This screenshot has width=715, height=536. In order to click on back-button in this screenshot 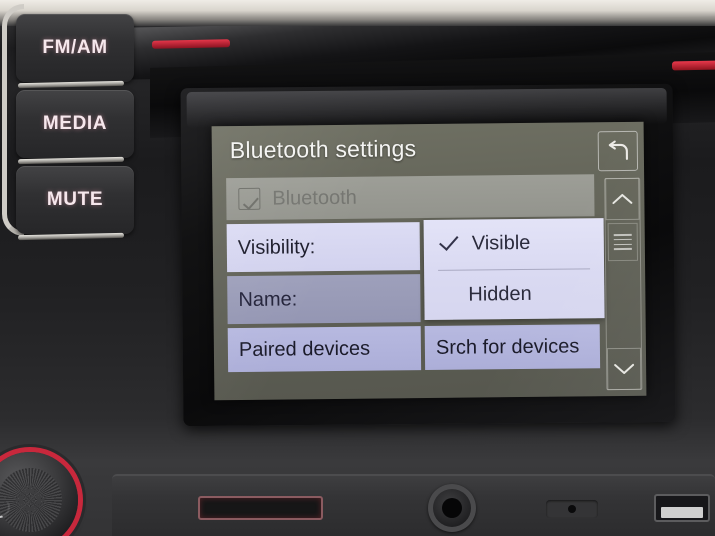, I will do `click(618, 151)`.